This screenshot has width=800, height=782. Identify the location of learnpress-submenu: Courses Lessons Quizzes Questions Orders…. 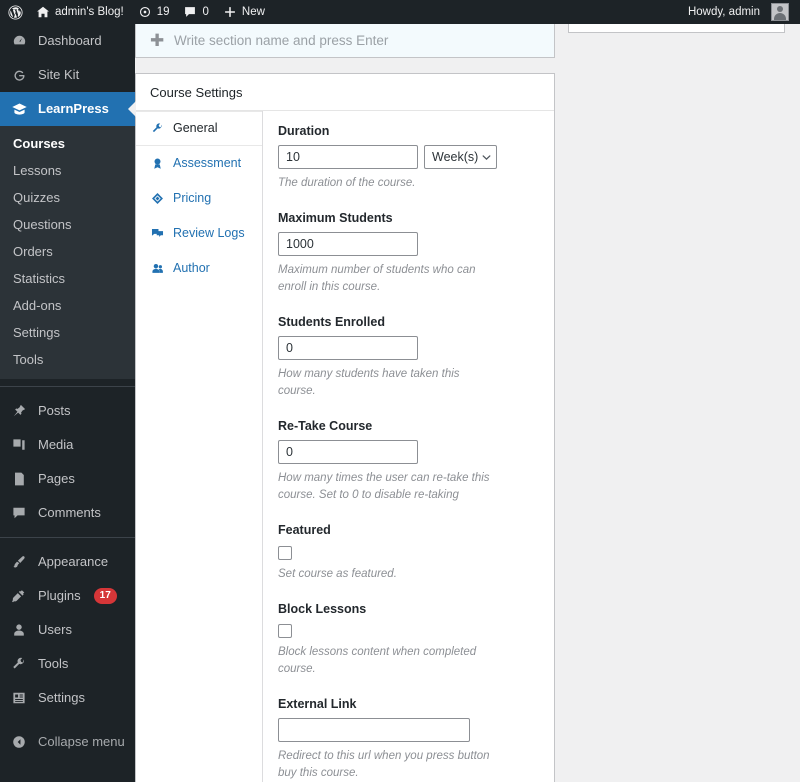
(67, 252).